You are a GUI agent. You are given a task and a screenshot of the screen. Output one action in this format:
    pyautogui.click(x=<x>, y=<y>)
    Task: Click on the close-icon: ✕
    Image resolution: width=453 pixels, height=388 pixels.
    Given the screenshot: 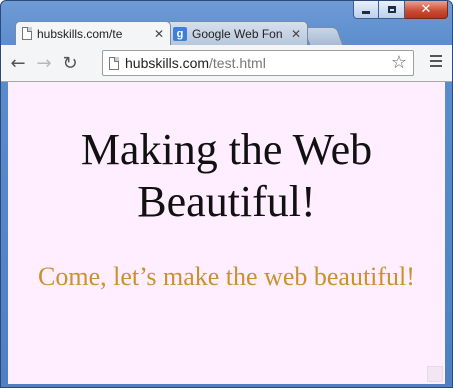 What is the action you would take?
    pyautogui.click(x=426, y=9)
    